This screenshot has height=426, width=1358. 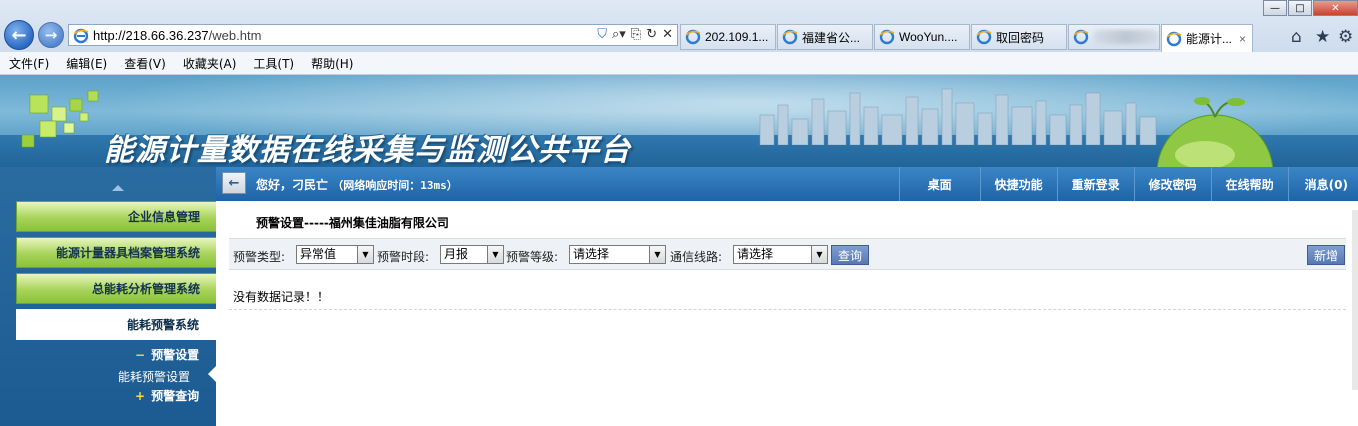 I want to click on favorites-star-icon: ★, so click(x=1322, y=37).